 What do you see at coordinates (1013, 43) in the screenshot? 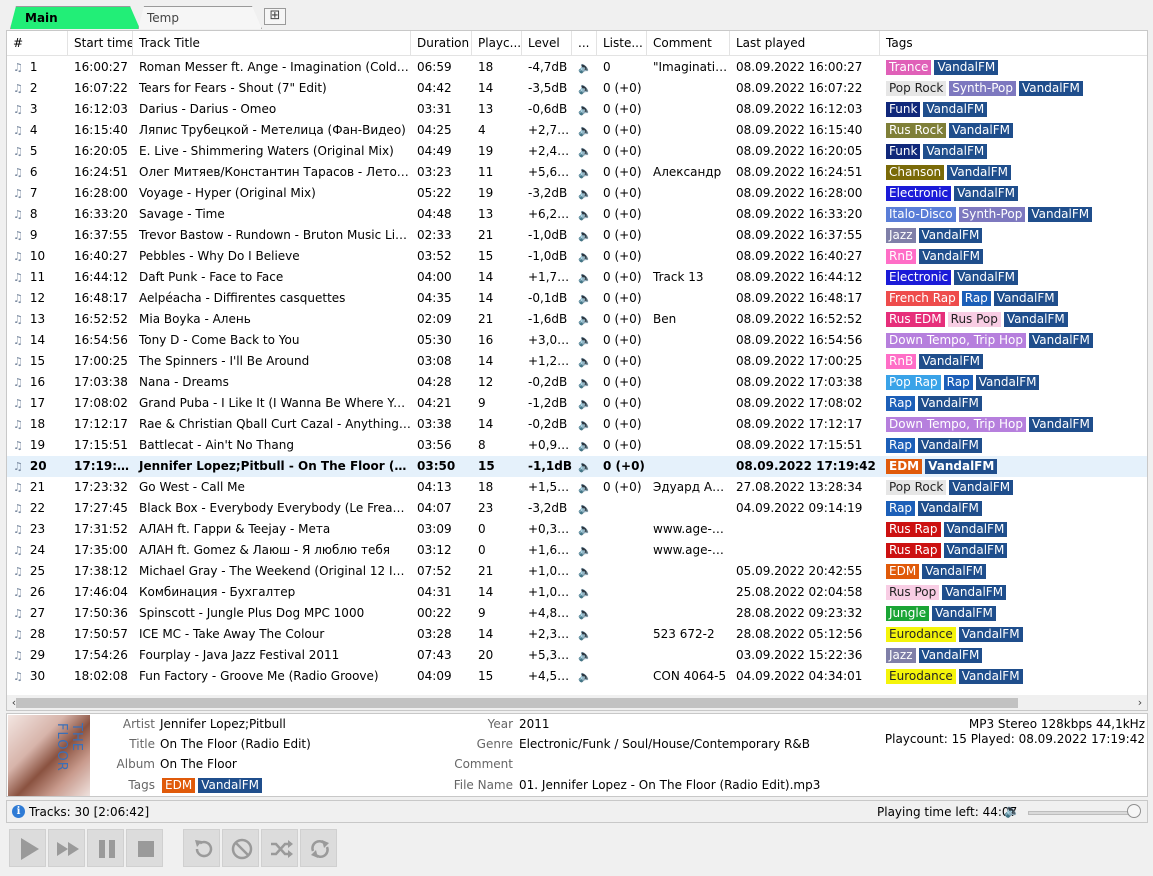
I see `col-tags: Tags` at bounding box center [1013, 43].